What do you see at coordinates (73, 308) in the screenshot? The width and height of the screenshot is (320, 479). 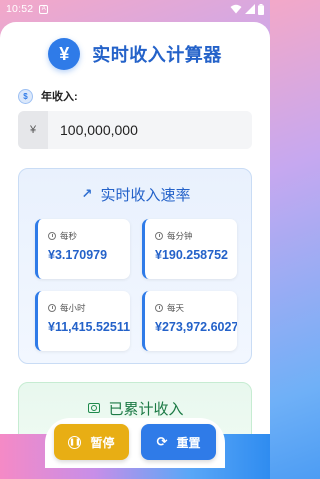 I see `tile-label: 每小时` at bounding box center [73, 308].